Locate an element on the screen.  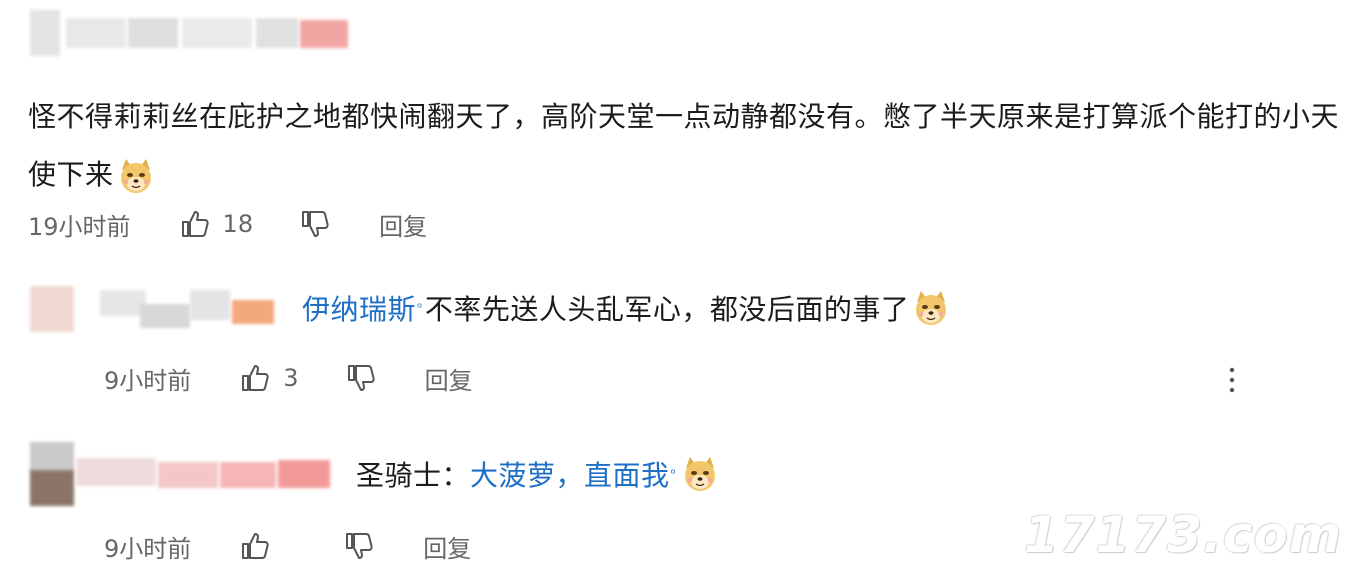
reply-1-mention: 伊纳瑞斯 is located at coordinates (359, 308).